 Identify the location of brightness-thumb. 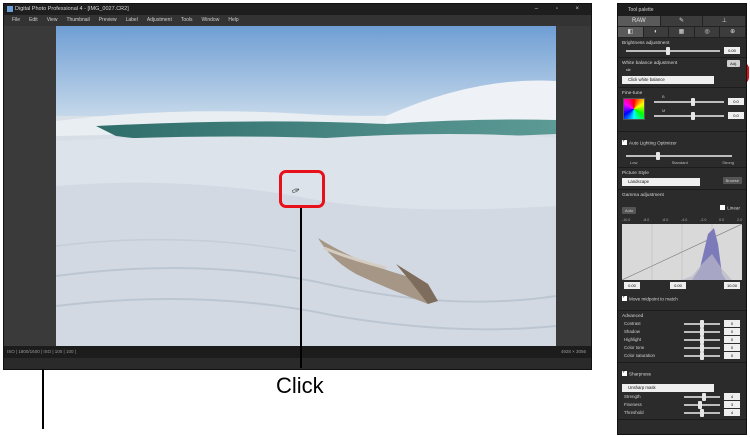
(668, 51).